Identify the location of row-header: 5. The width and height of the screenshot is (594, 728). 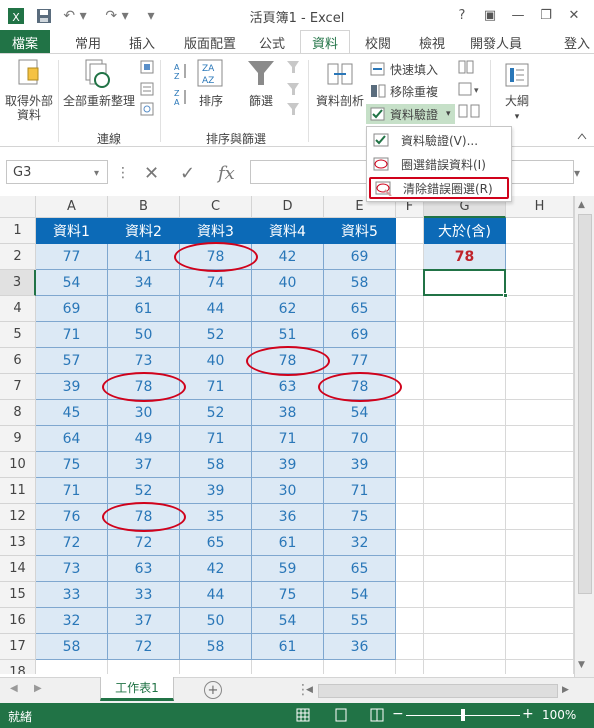
(18, 335).